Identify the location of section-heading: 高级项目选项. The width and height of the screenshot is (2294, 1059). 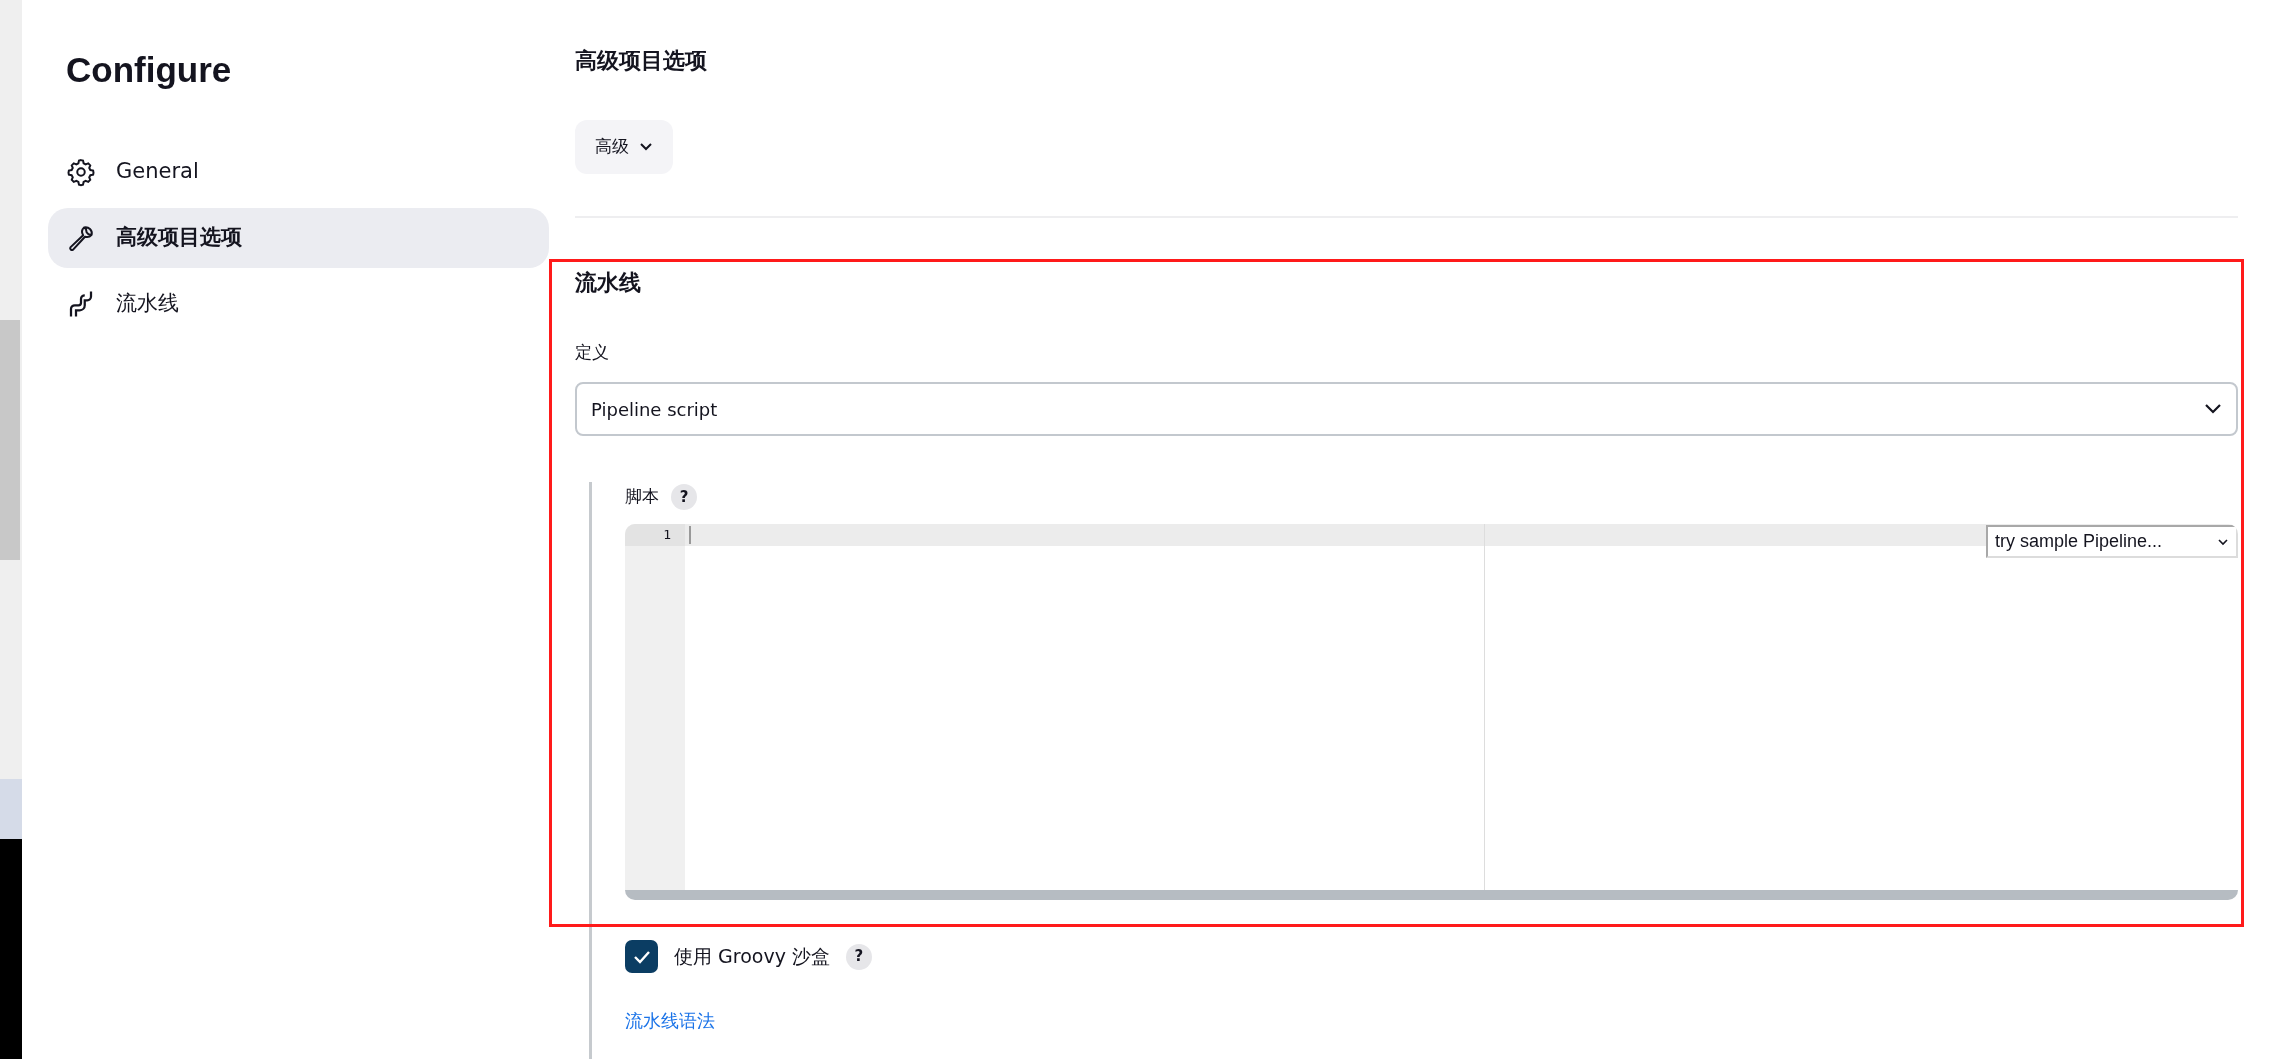
(641, 61).